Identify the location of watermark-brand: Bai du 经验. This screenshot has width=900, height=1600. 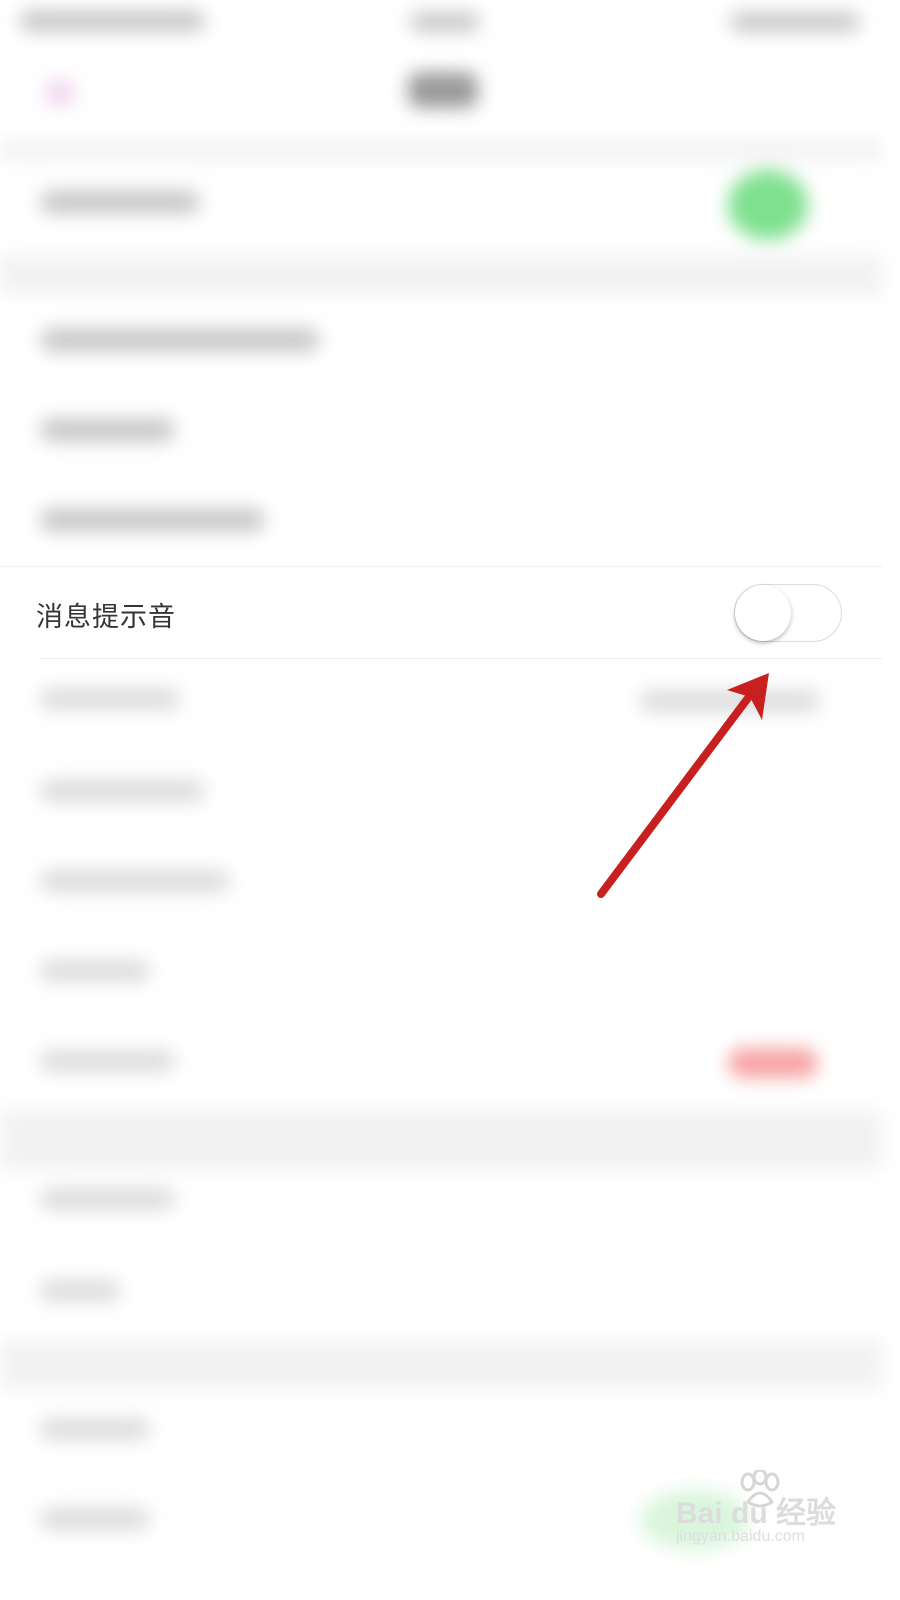
(756, 1513).